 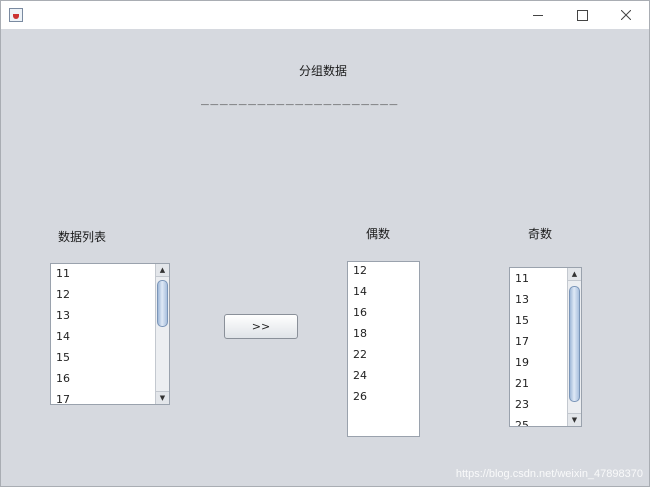 What do you see at coordinates (538, 383) in the screenshot?
I see `list-item: 21` at bounding box center [538, 383].